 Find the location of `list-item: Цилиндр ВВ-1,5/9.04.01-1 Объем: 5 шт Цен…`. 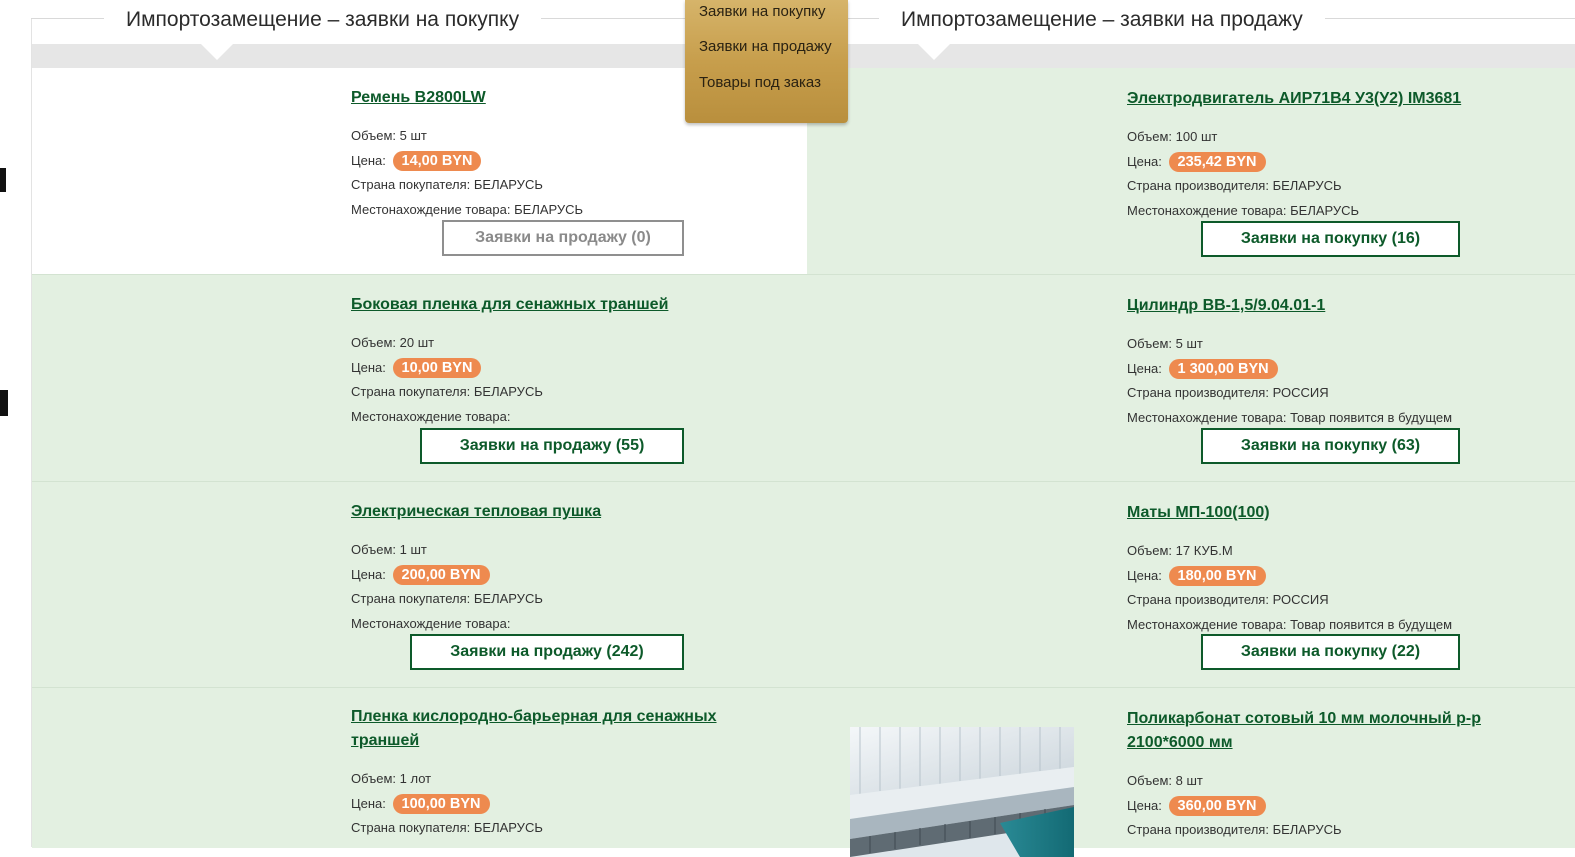

list-item: Цилиндр ВВ-1,5/9.04.01-1 Объем: 5 шт Цен… is located at coordinates (1191, 378).